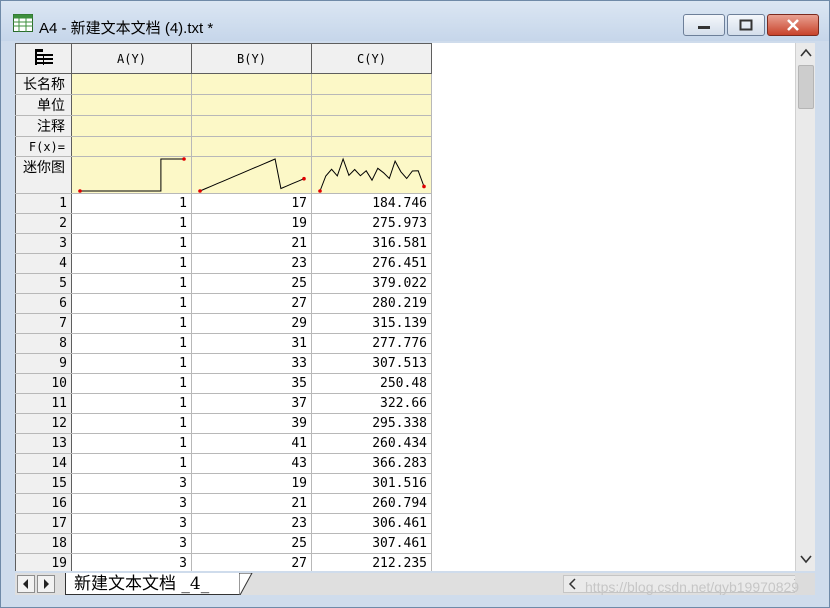 Image resolution: width=830 pixels, height=608 pixels. I want to click on table-row: 14 1 43 366.283, so click(223, 463).